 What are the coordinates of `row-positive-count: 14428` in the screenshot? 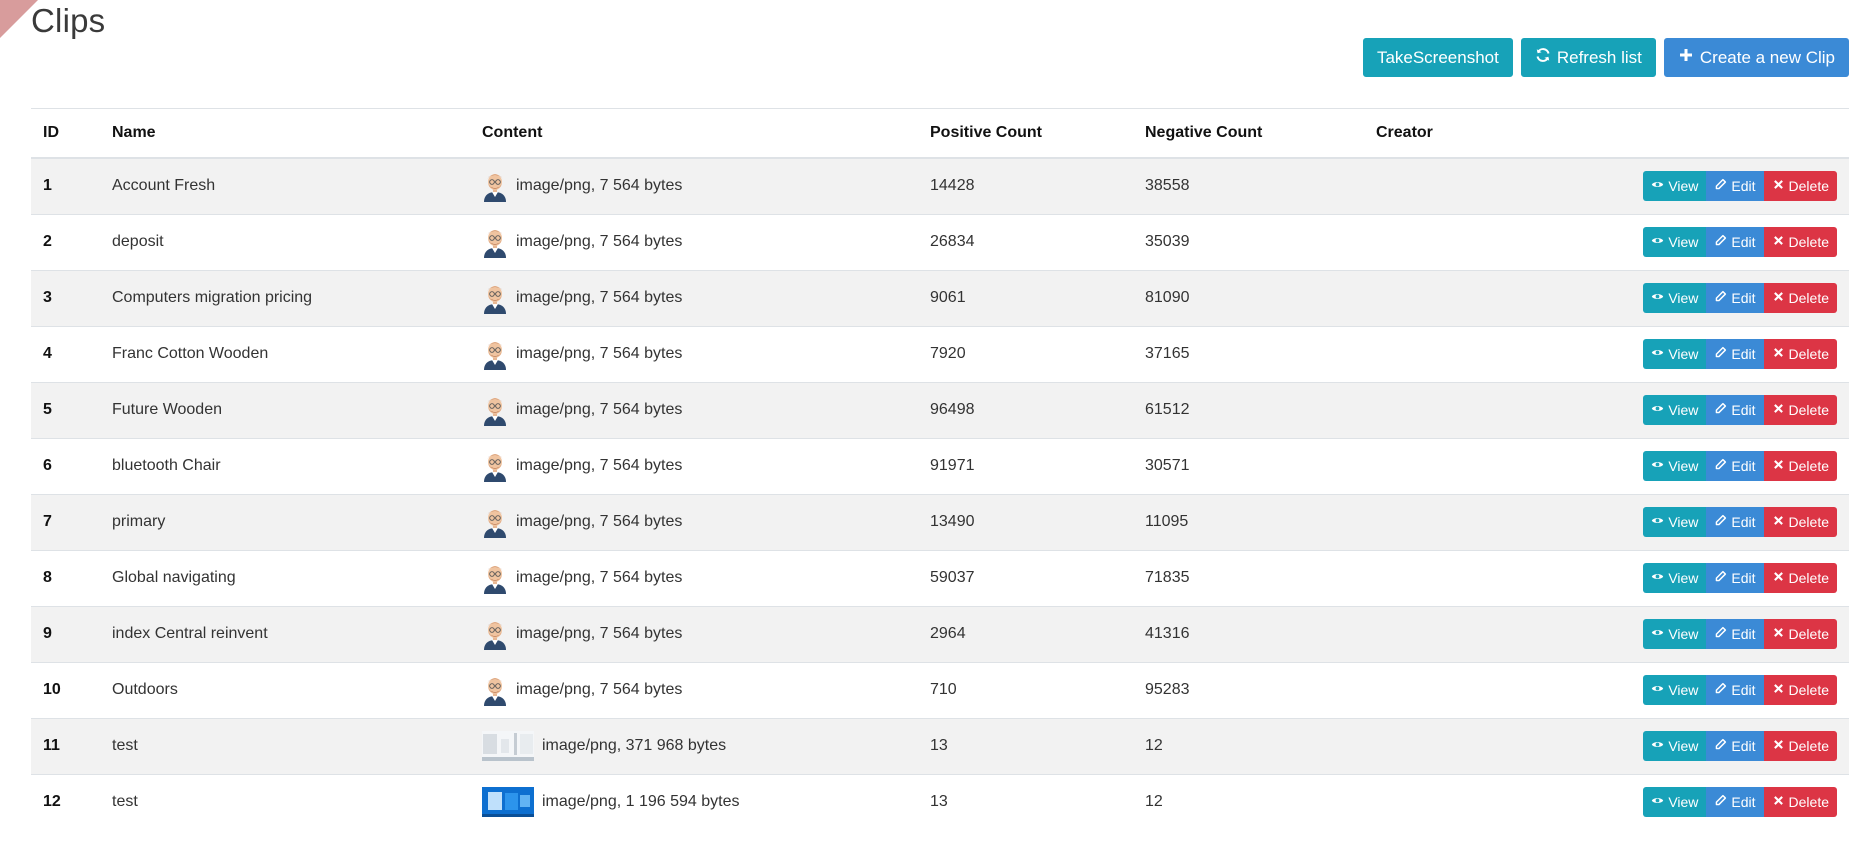 It's located at (1025, 185).